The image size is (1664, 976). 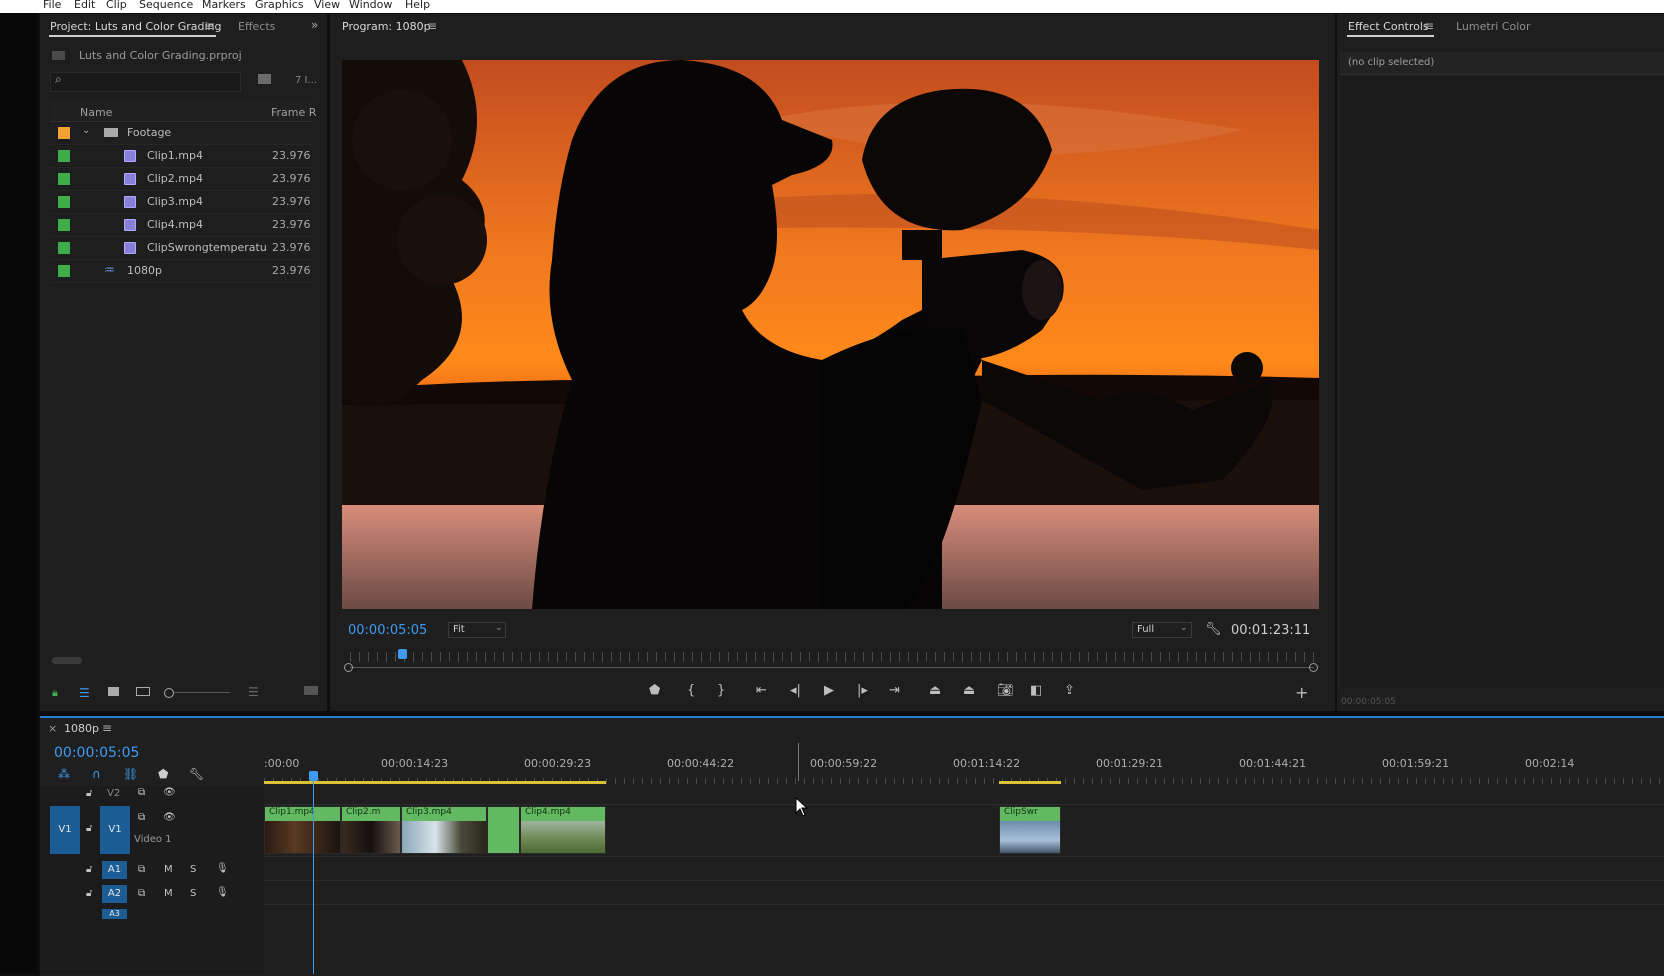 I want to click on lift-icon: ⏏, so click(x=935, y=690).